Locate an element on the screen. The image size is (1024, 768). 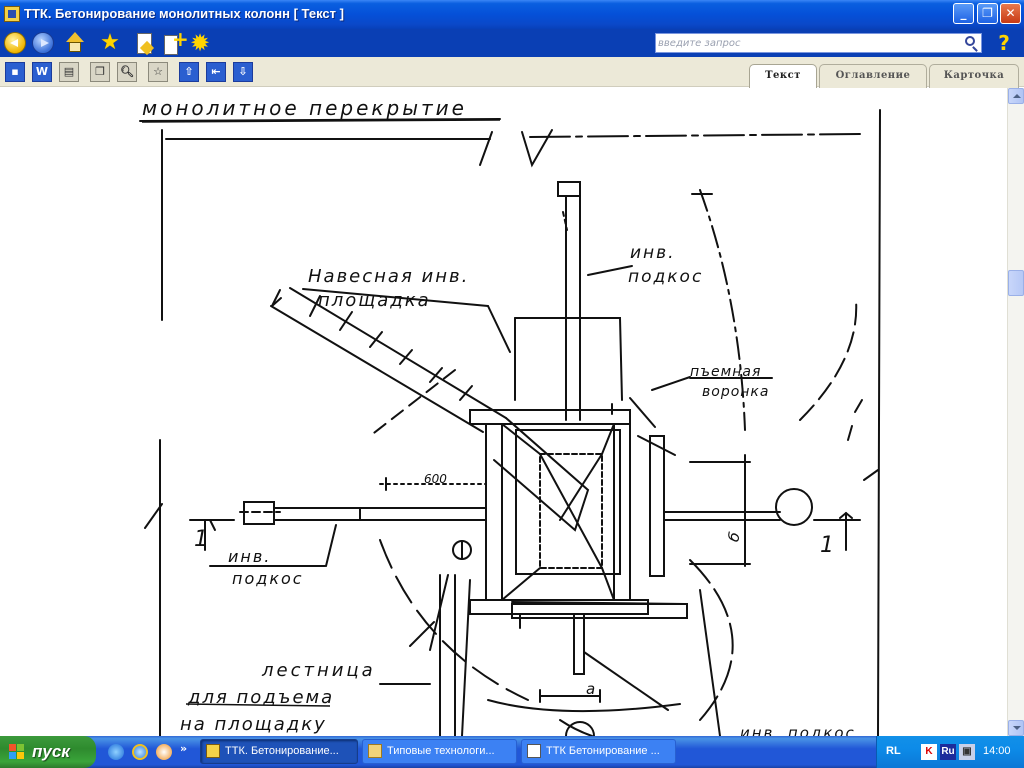
start-label: пуск is located at coordinates (51, 751).